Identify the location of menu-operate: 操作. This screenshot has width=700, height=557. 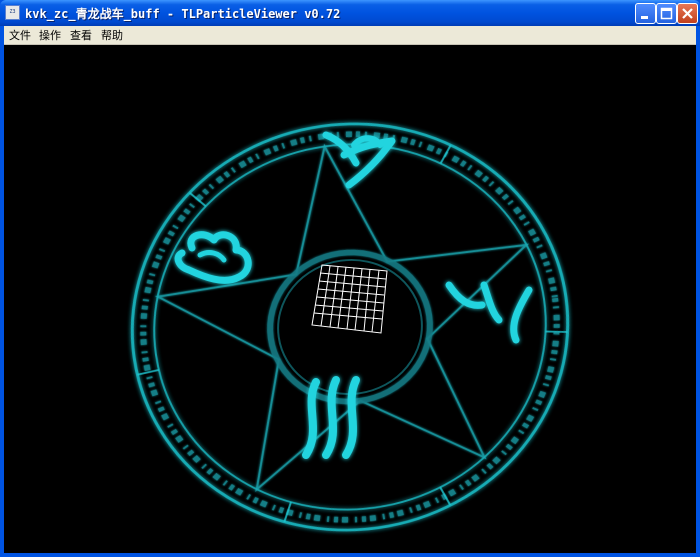
(50, 35).